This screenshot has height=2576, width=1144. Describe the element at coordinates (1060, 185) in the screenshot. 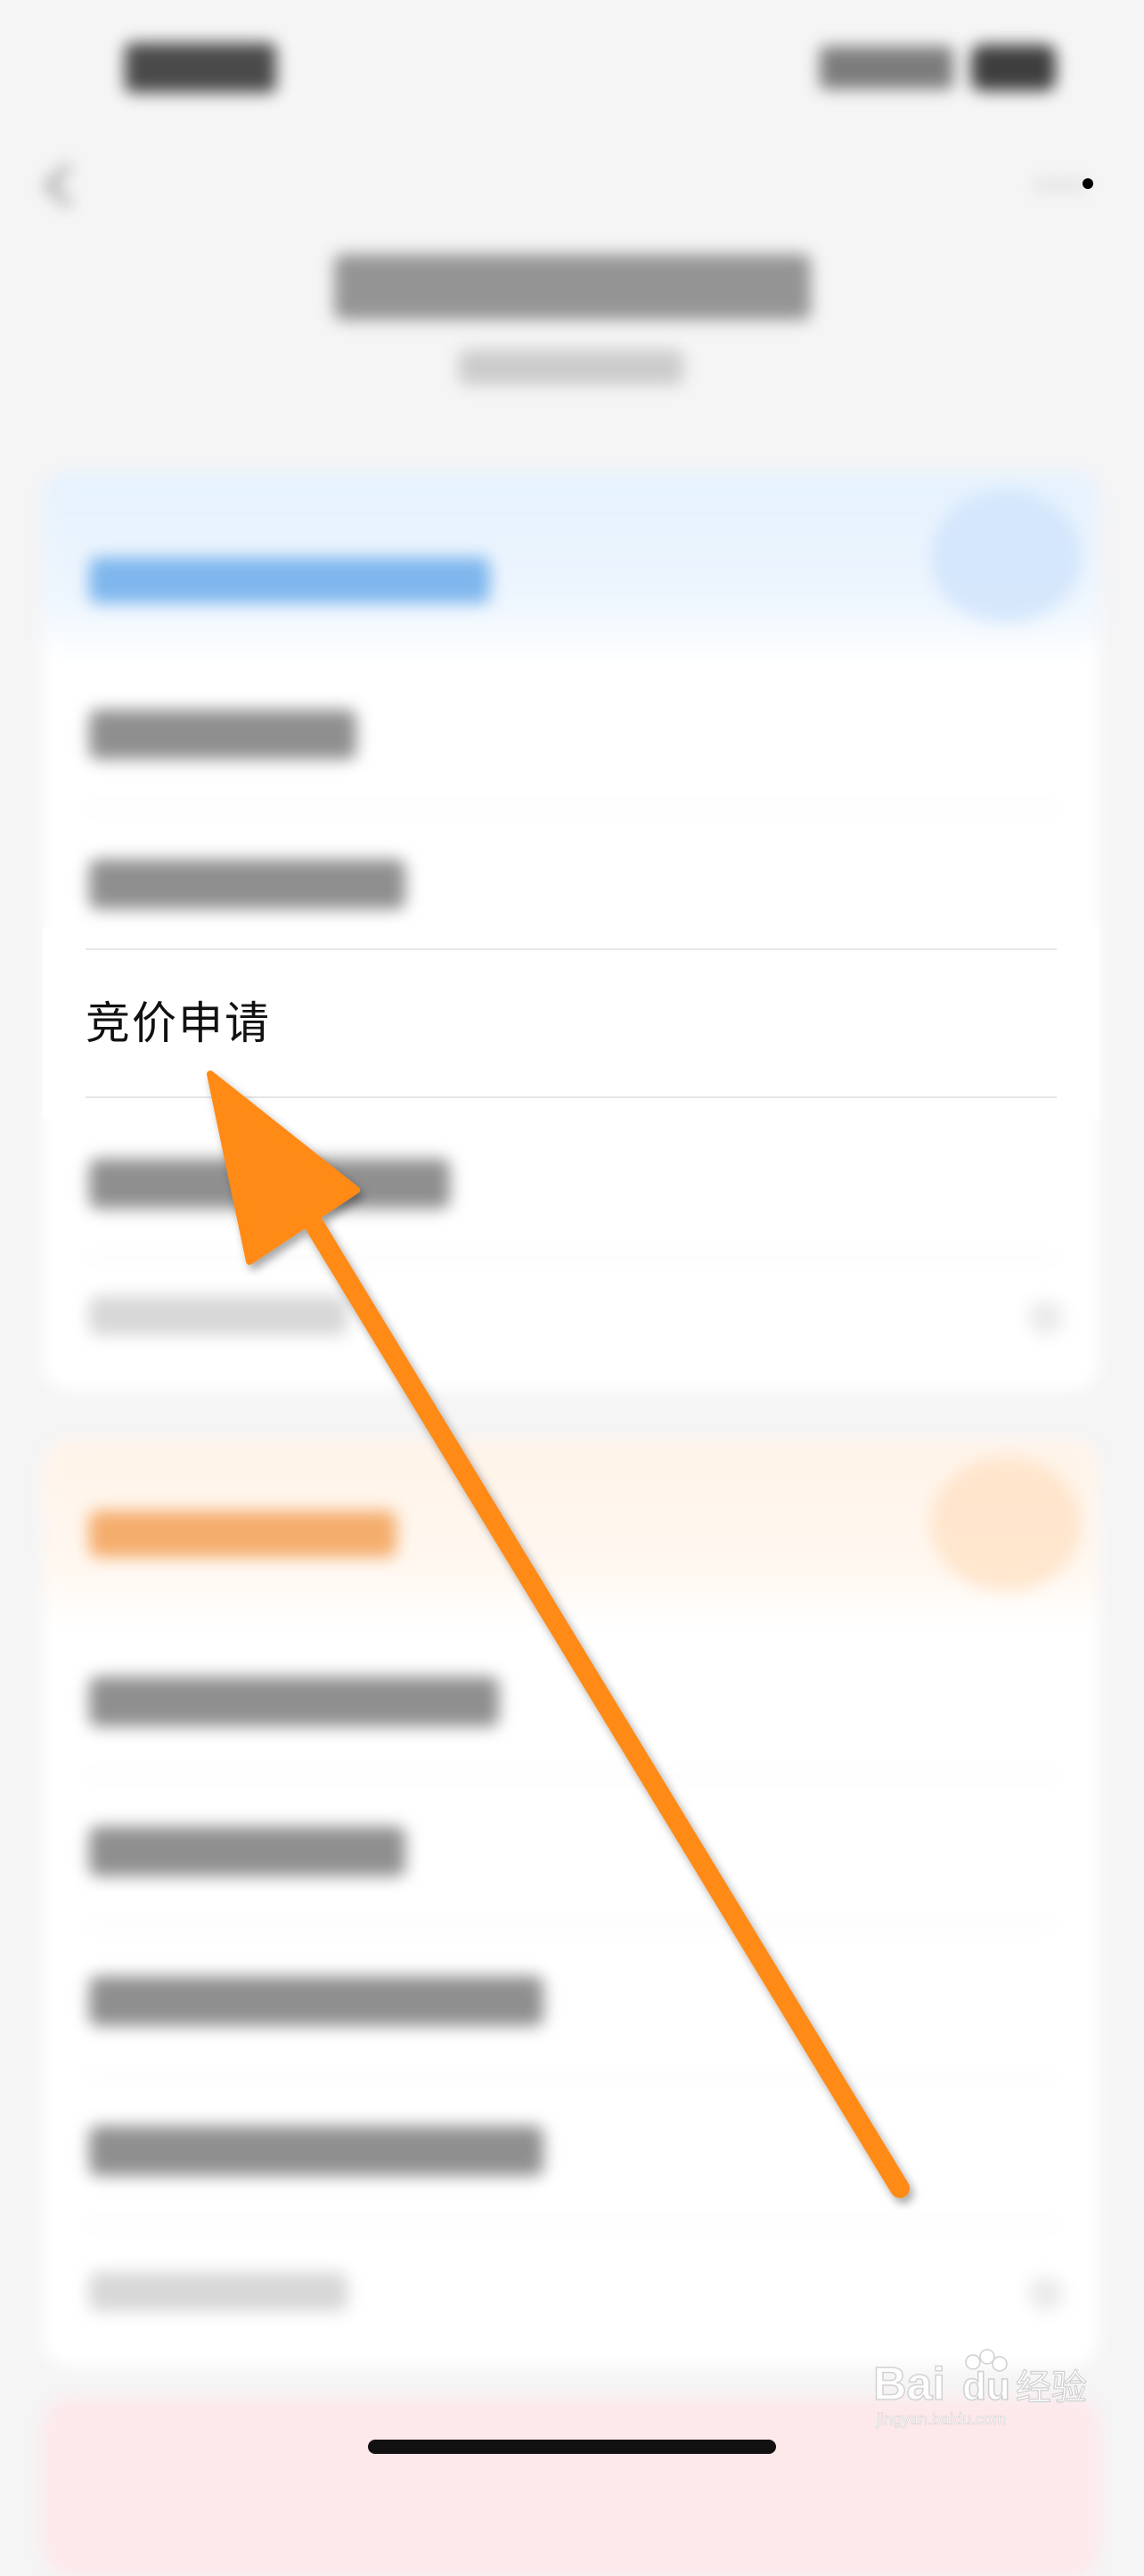

I see `more-icon` at that location.